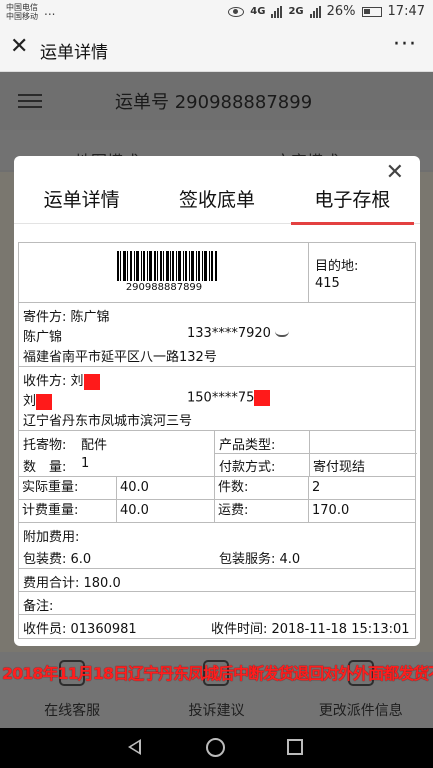 The image size is (433, 768). Describe the element at coordinates (315, 11) in the screenshot. I see `signal-bars-2-icon` at that location.